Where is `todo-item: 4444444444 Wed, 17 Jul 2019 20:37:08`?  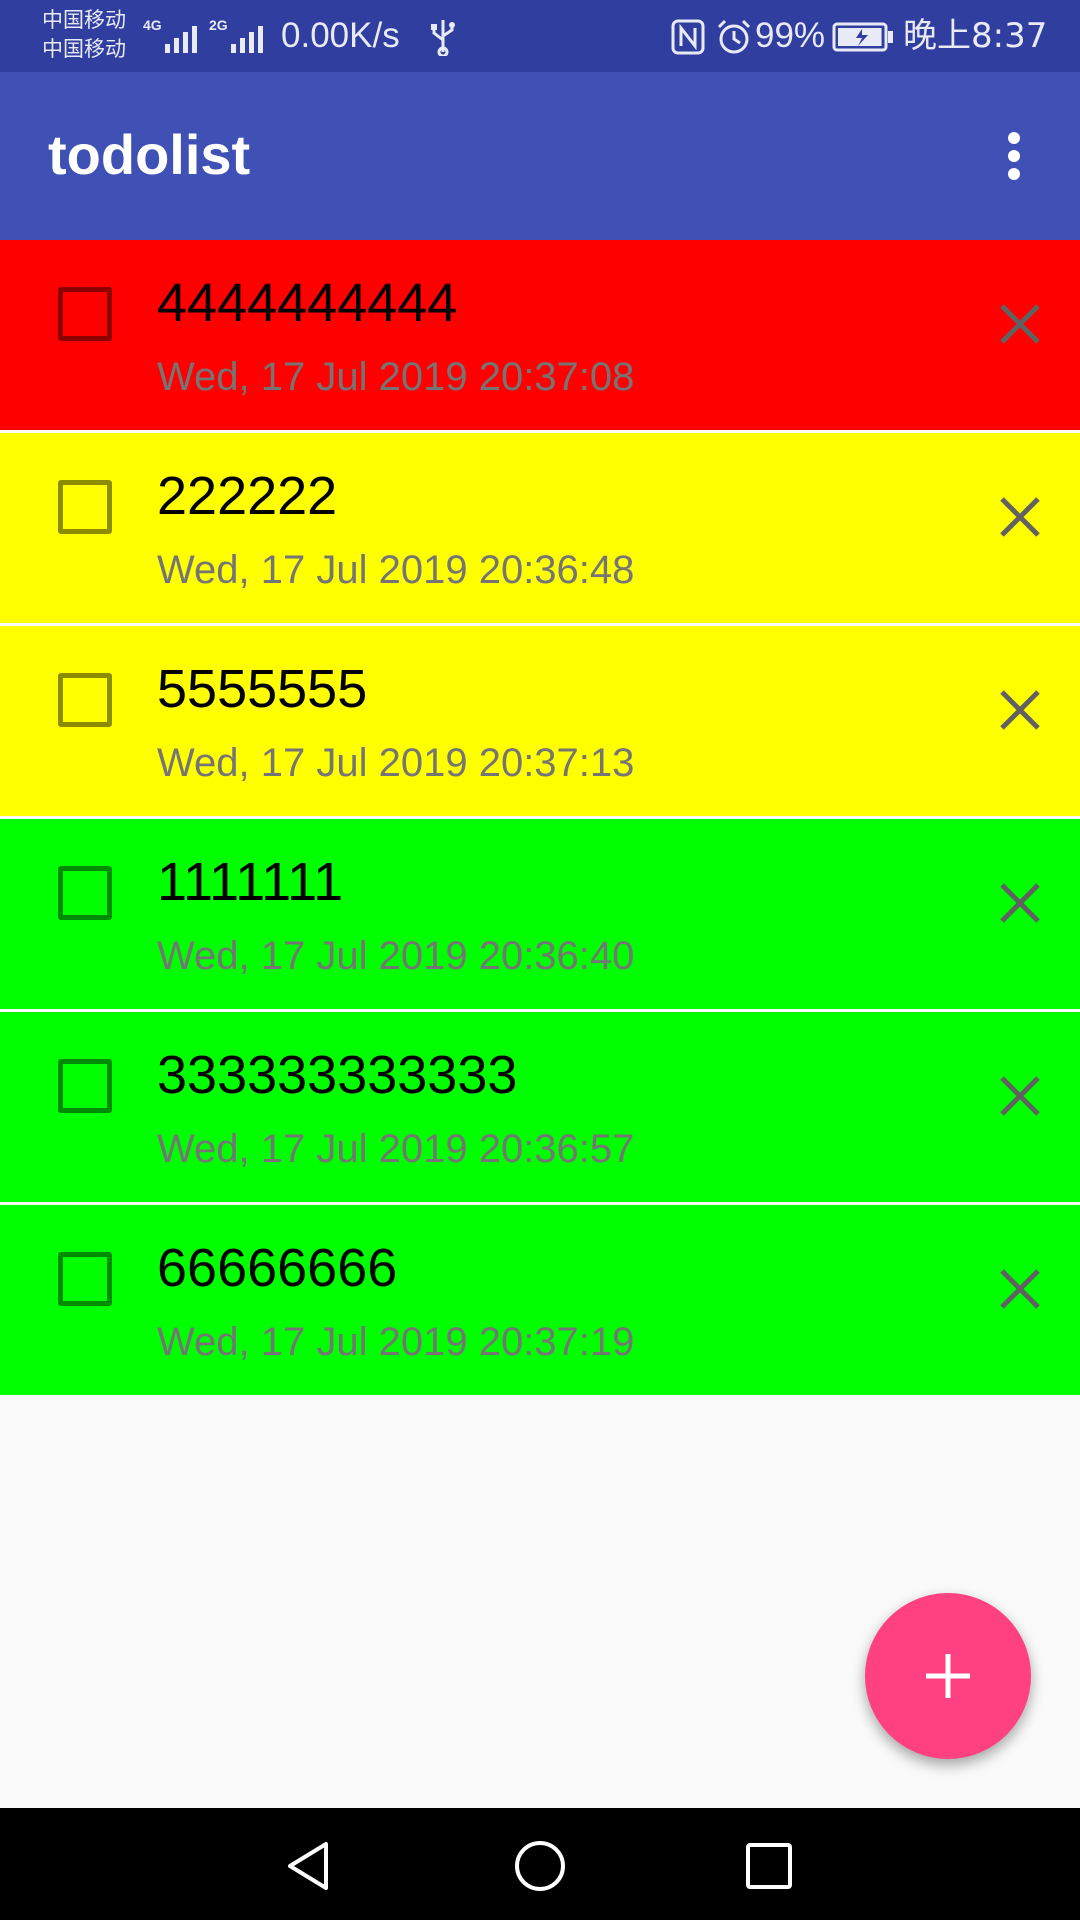 todo-item: 4444444444 Wed, 17 Jul 2019 20:37:08 is located at coordinates (540, 335).